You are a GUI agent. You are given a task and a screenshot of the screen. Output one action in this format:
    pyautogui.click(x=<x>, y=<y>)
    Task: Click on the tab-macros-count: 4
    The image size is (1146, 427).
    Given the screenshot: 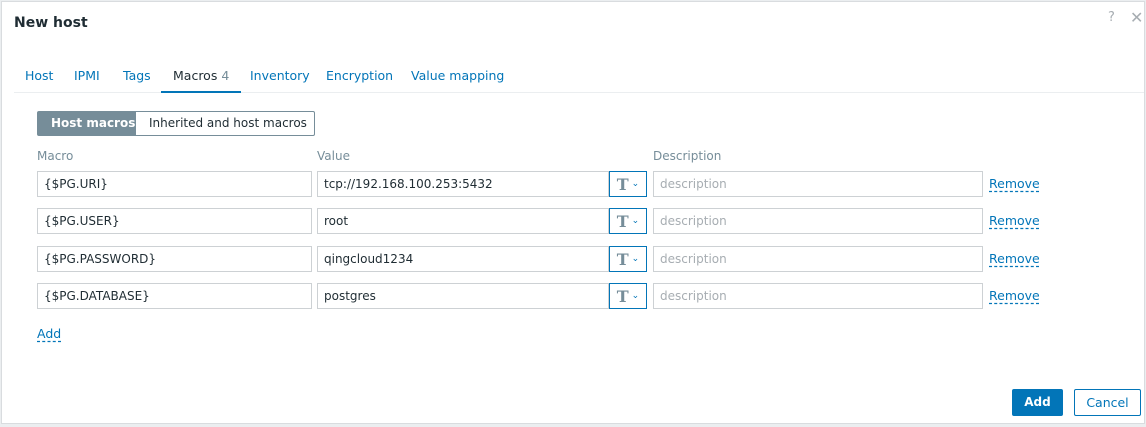 What is the action you would take?
    pyautogui.click(x=225, y=75)
    